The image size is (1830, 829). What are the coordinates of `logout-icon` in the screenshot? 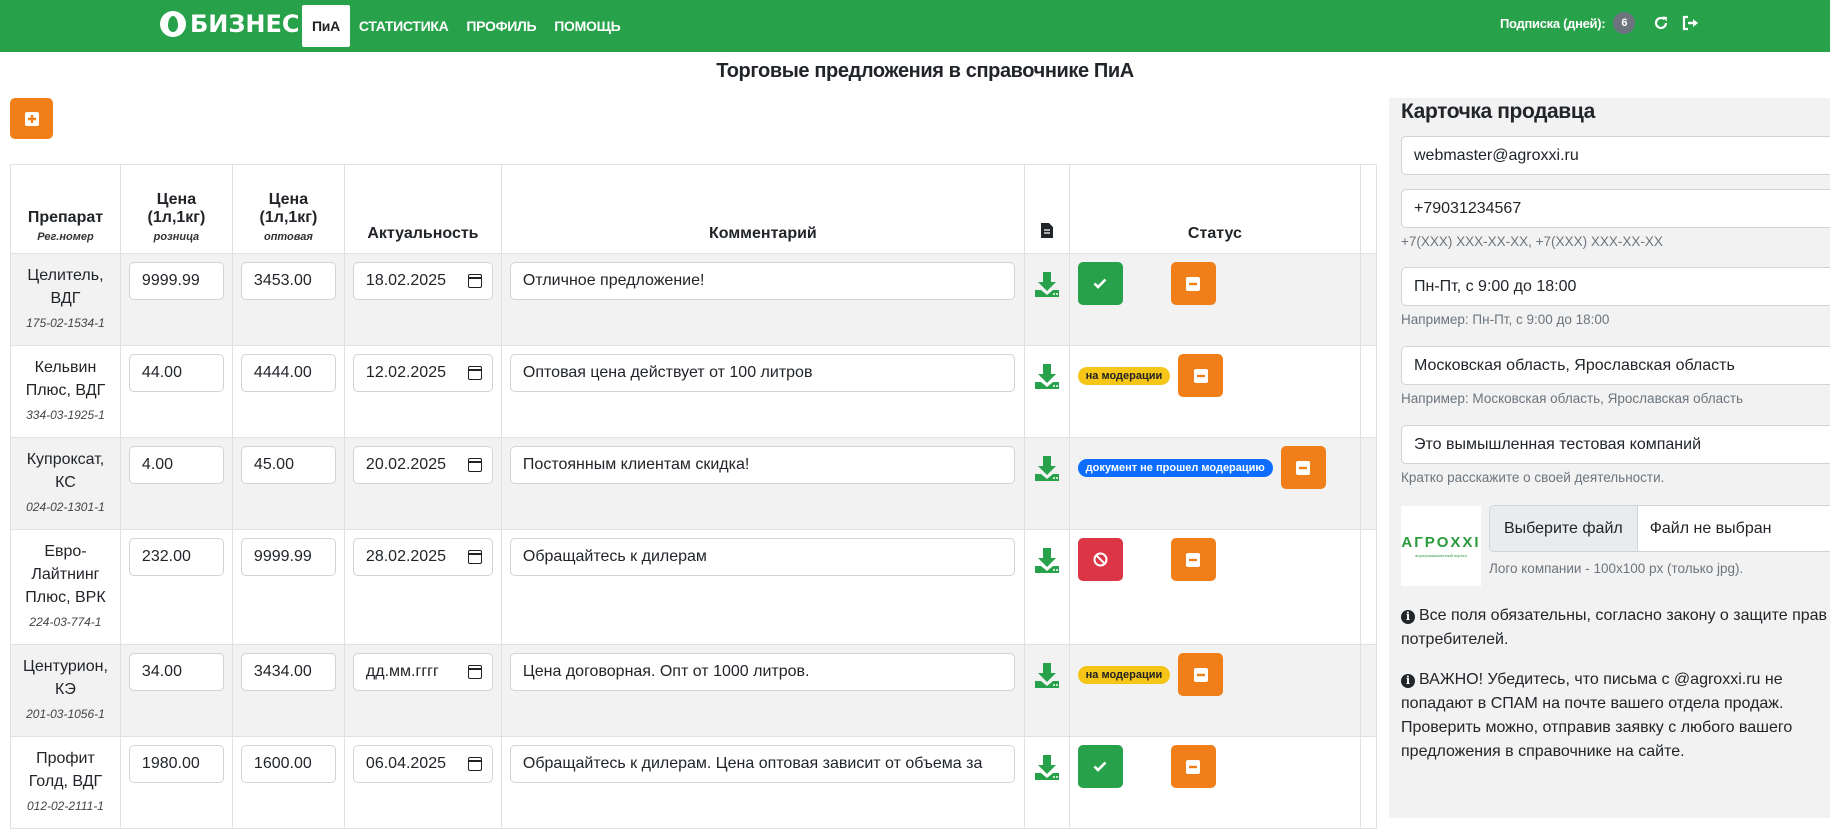 It's located at (1691, 23).